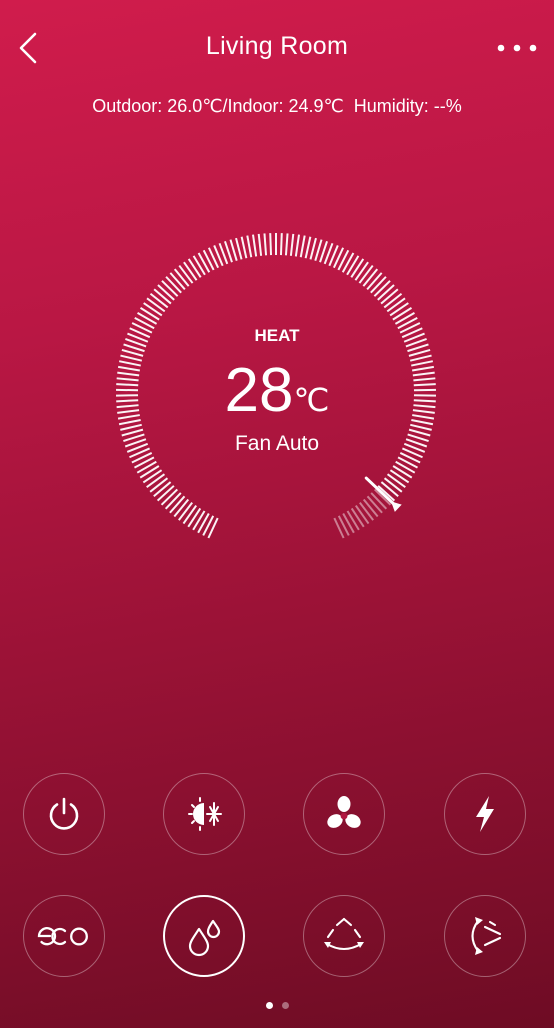 Image resolution: width=554 pixels, height=1028 pixels. I want to click on fan-speed-button, so click(344, 814).